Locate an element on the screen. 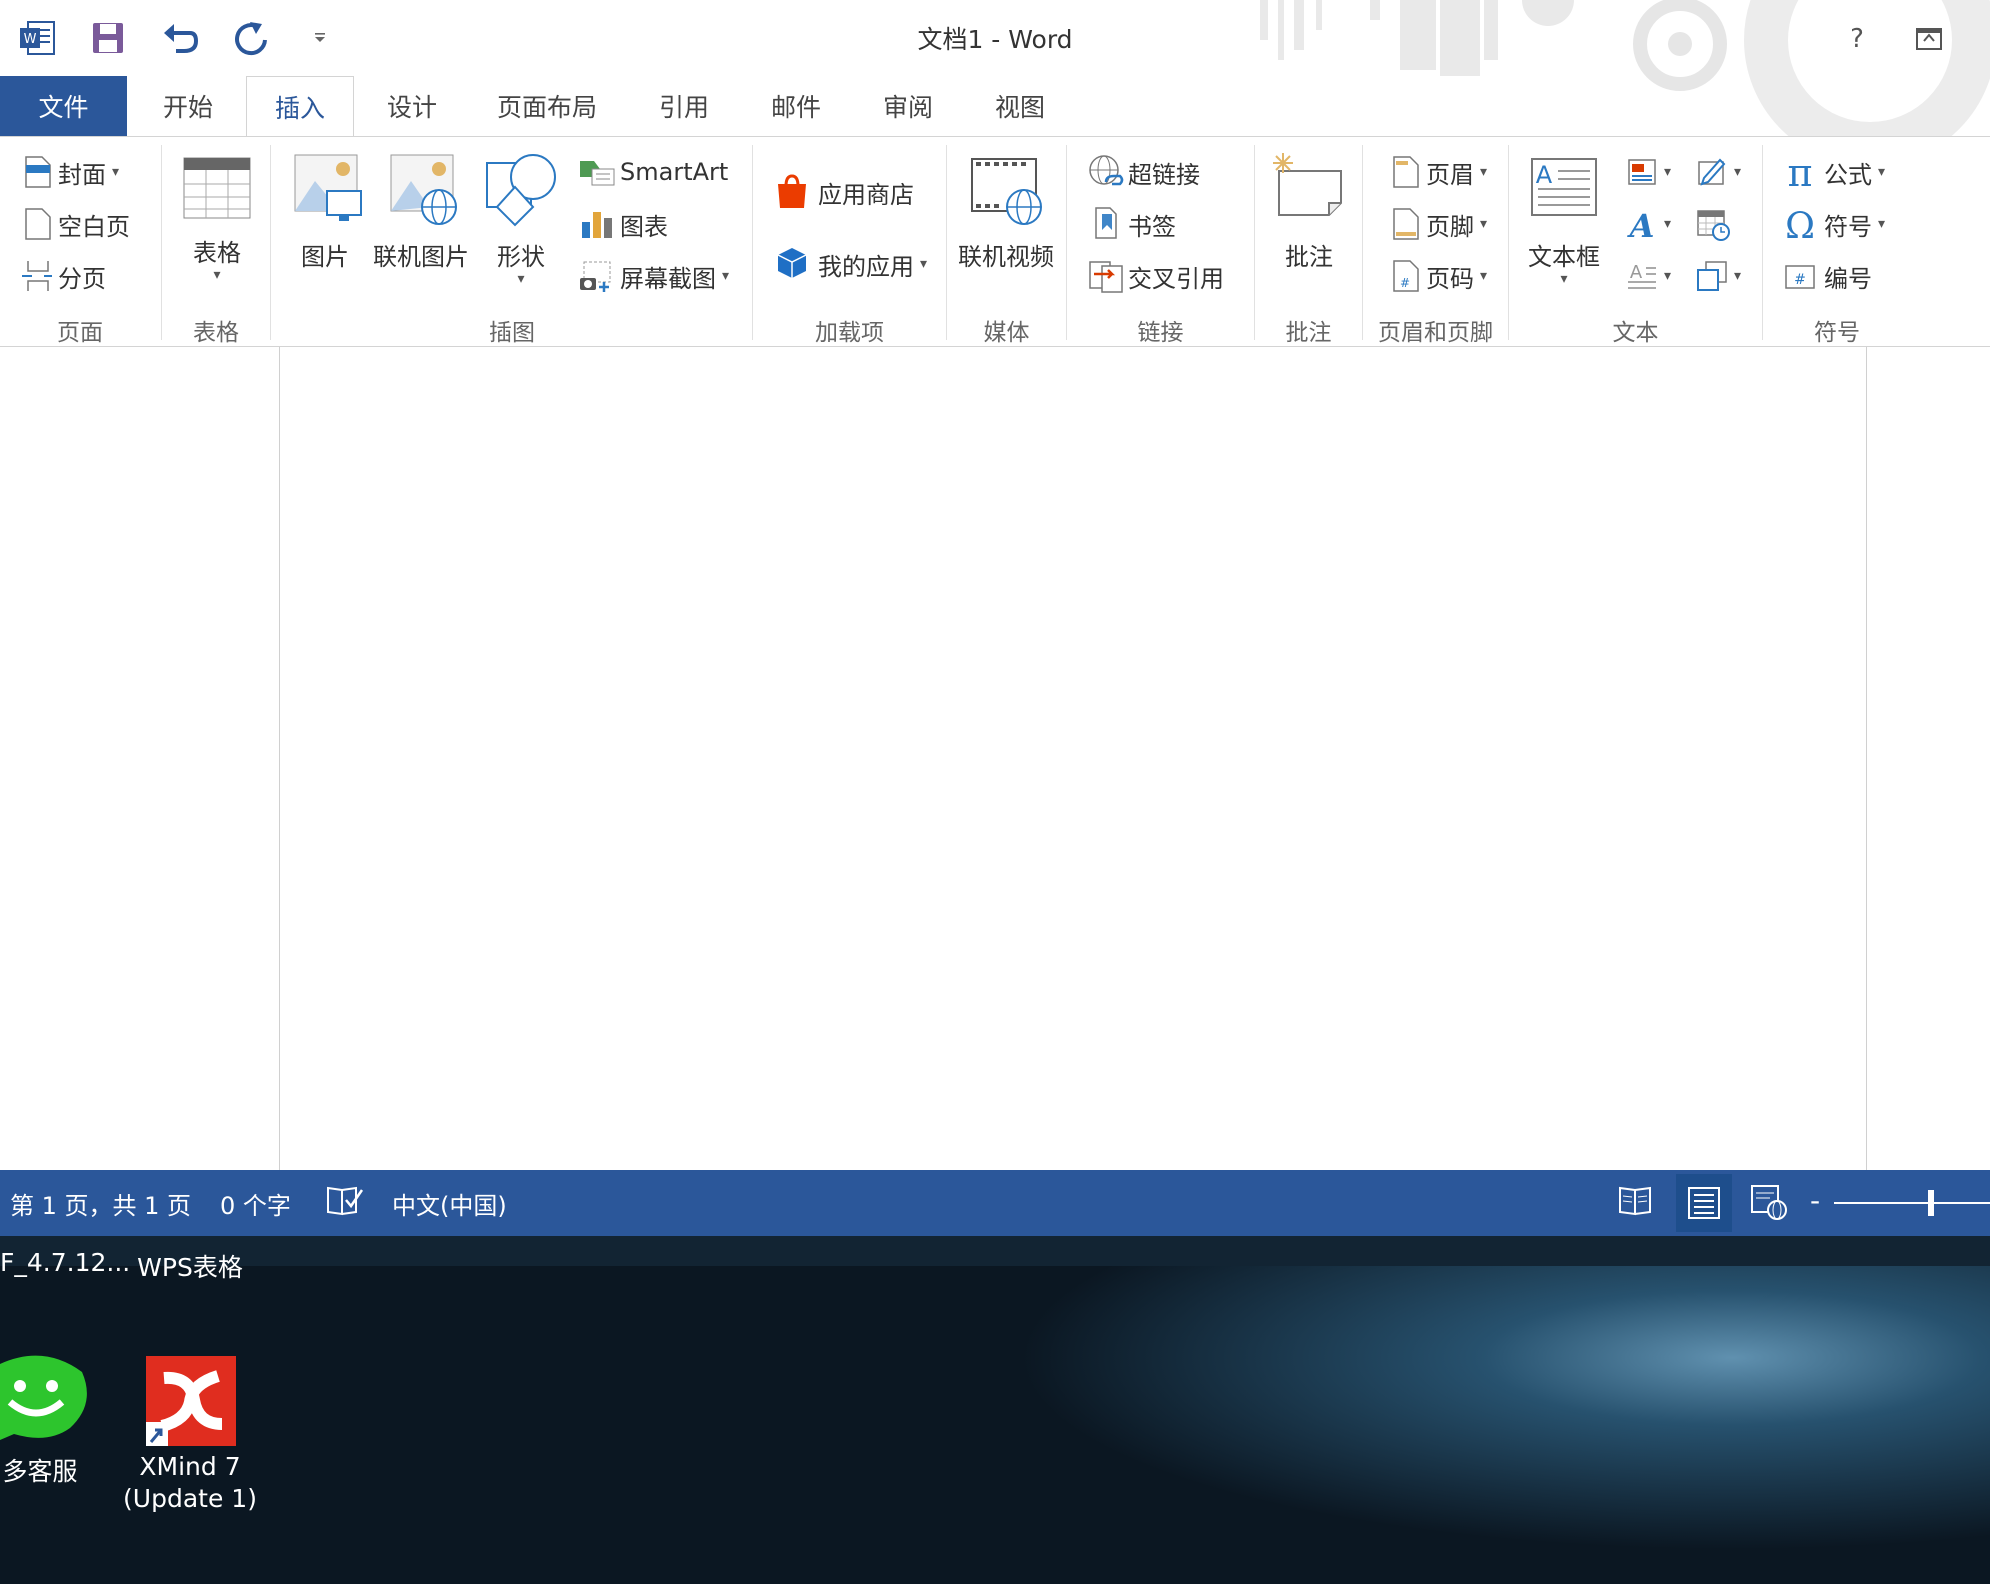  picture-button: 图片 is located at coordinates (325, 211).